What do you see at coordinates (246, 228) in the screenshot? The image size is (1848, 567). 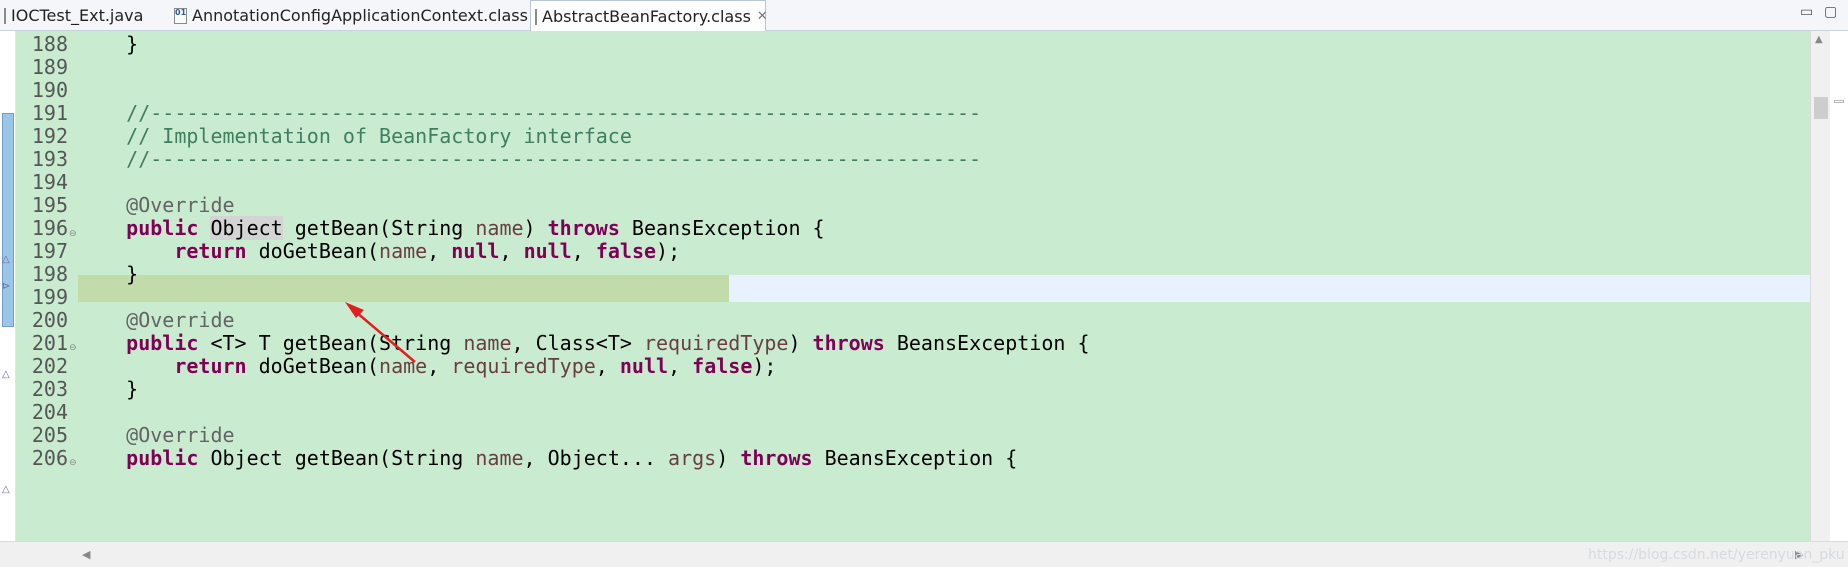 I see `occurrence-highlight: Object` at bounding box center [246, 228].